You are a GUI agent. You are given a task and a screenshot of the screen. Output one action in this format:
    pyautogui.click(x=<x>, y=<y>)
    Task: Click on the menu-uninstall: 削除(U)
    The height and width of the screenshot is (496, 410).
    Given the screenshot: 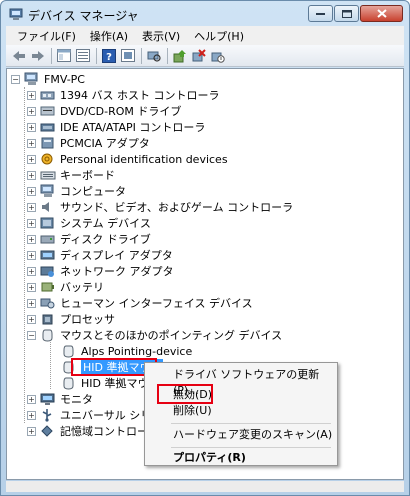 What is the action you would take?
    pyautogui.click(x=192, y=411)
    